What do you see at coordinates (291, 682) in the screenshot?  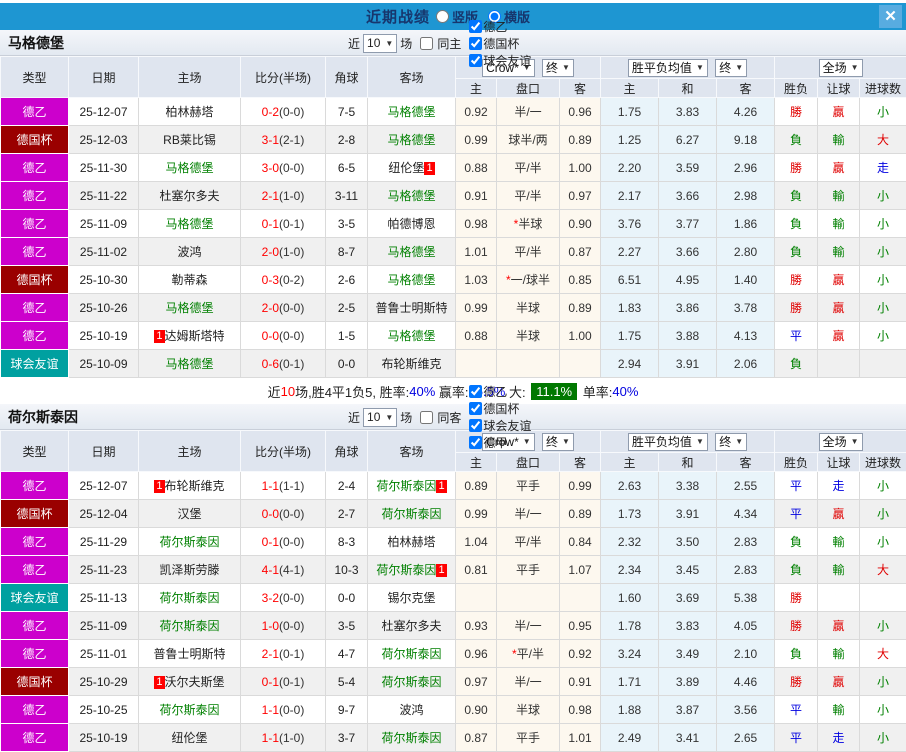 I see `halftime-score: (0-1)` at bounding box center [291, 682].